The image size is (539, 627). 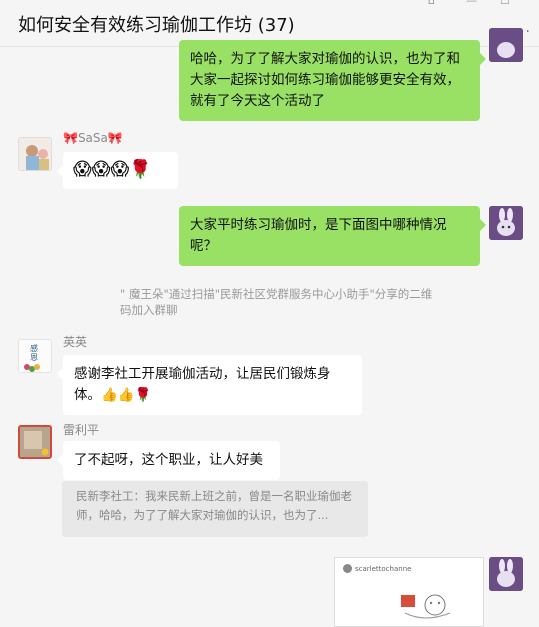 I want to click on minimize-icon: —, so click(x=471, y=3).